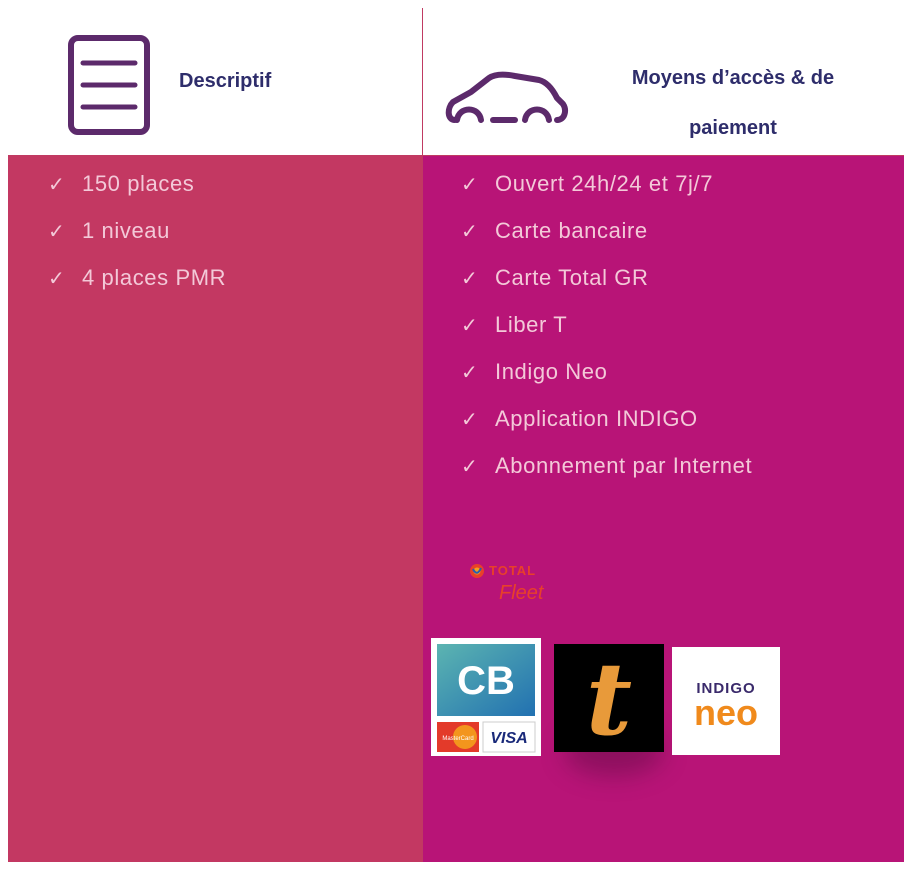 Image resolution: width=904 pixels, height=872 pixels. Describe the element at coordinates (733, 78) in the screenshot. I see `access-payment-title-line1: Moyens d’accès & de` at that location.